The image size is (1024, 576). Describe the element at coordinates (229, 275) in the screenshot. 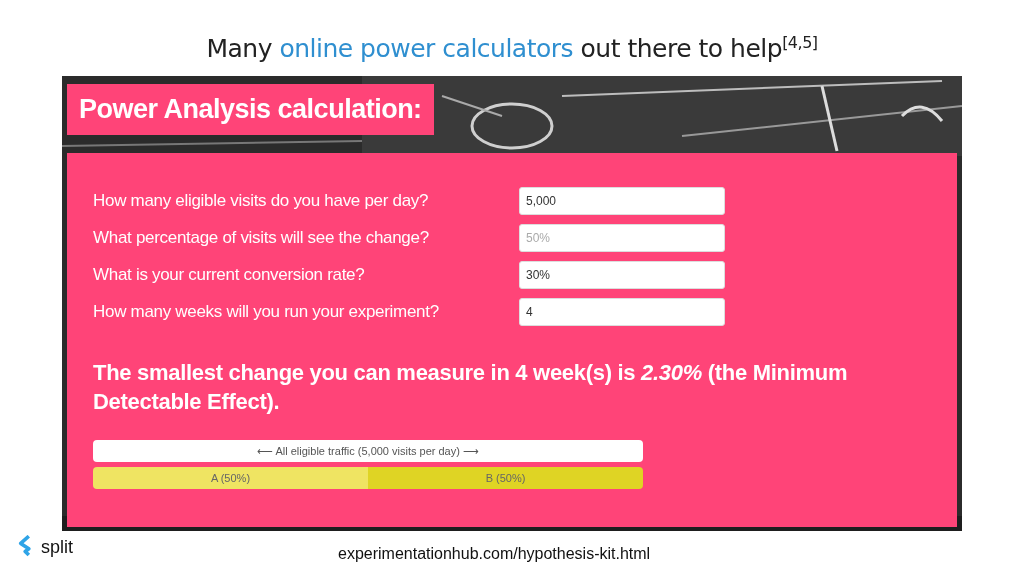

I see `field-label: What is your current conversion rate?` at that location.